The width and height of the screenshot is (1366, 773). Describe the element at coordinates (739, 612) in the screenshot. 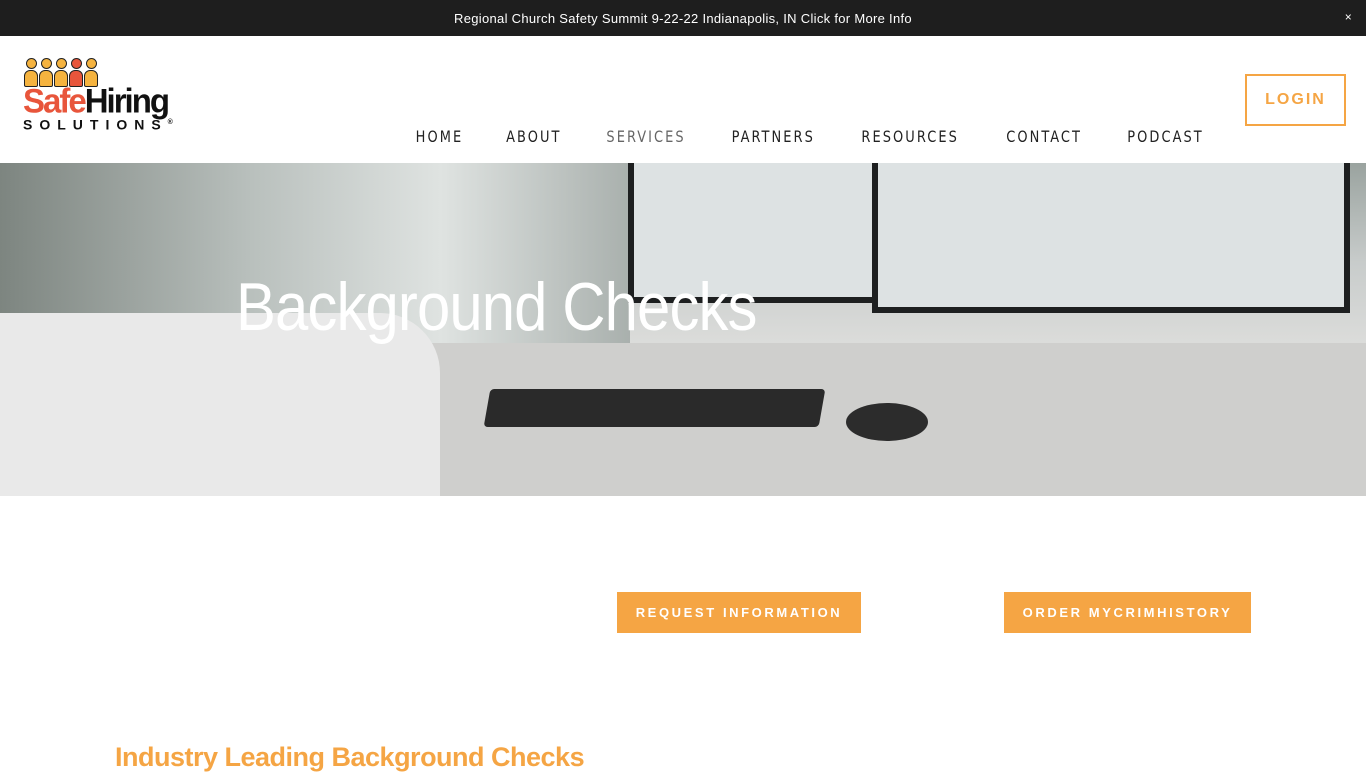

I see `request-information-button: REQUEST INFORMATION` at that location.